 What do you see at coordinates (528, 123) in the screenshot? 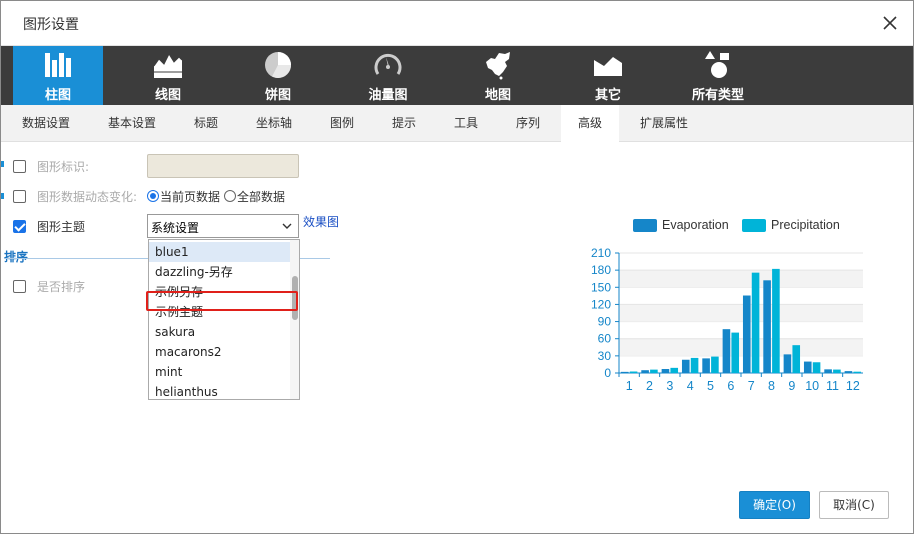
I see `tab-series: 序列` at bounding box center [528, 123].